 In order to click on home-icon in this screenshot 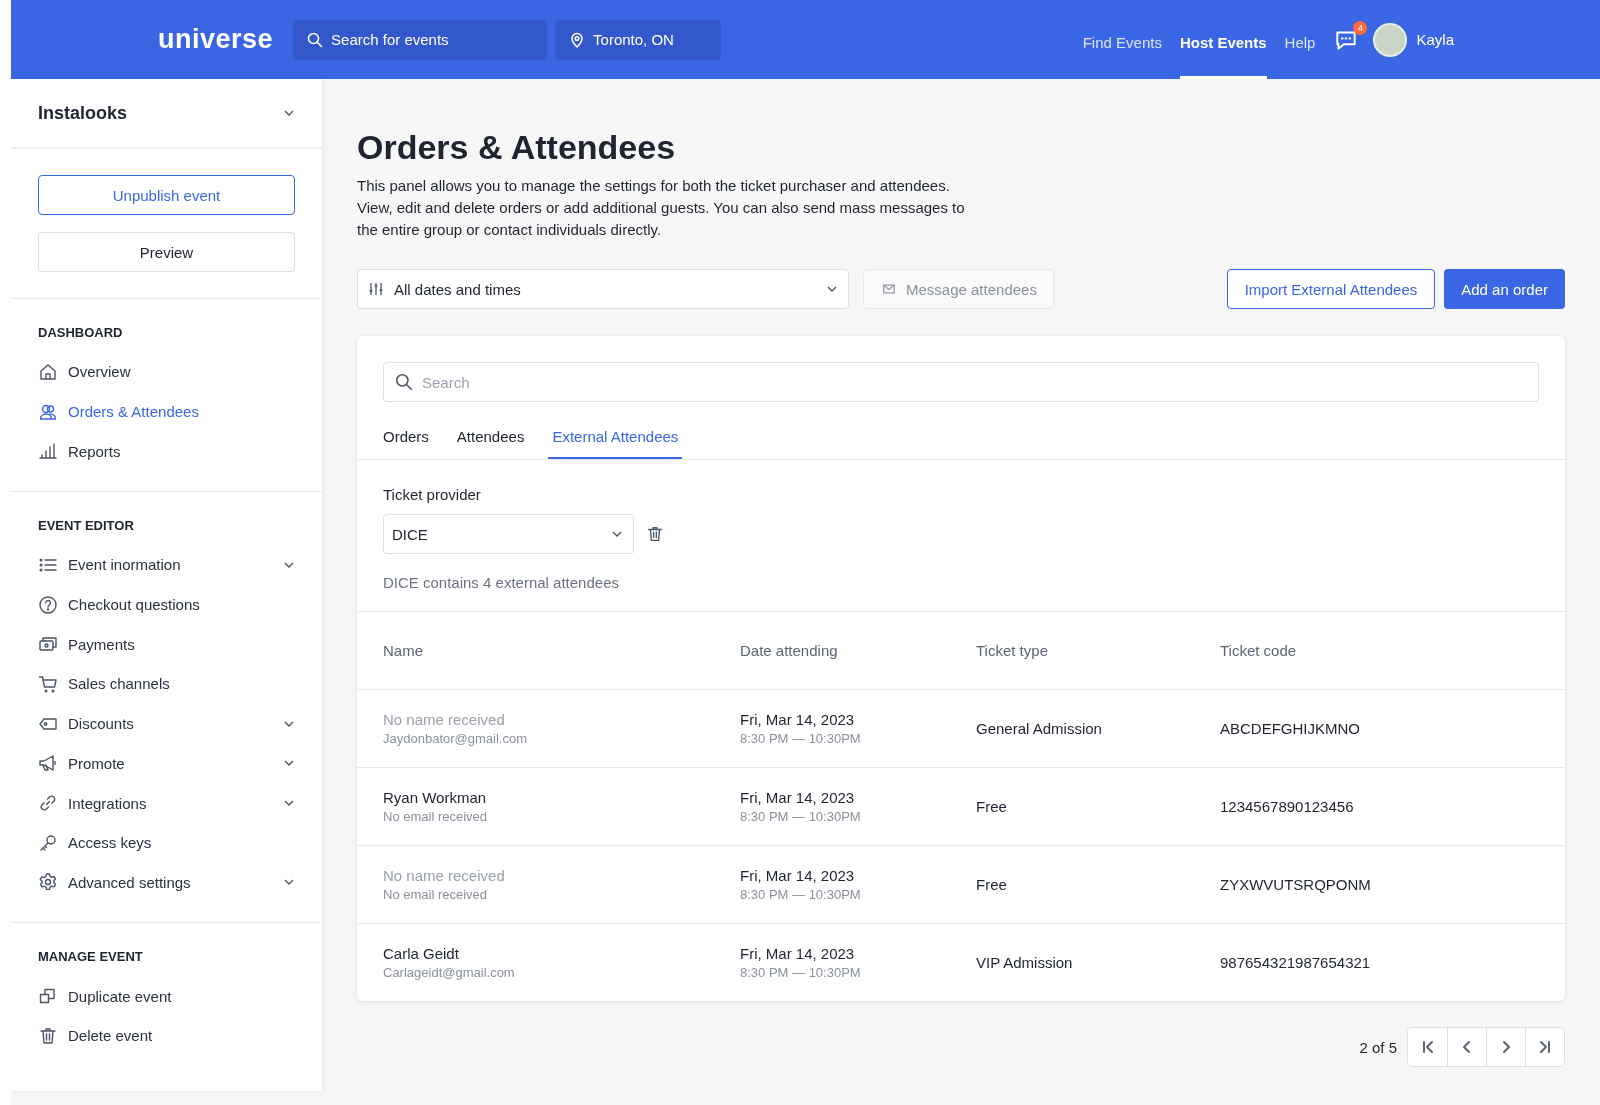, I will do `click(48, 371)`.